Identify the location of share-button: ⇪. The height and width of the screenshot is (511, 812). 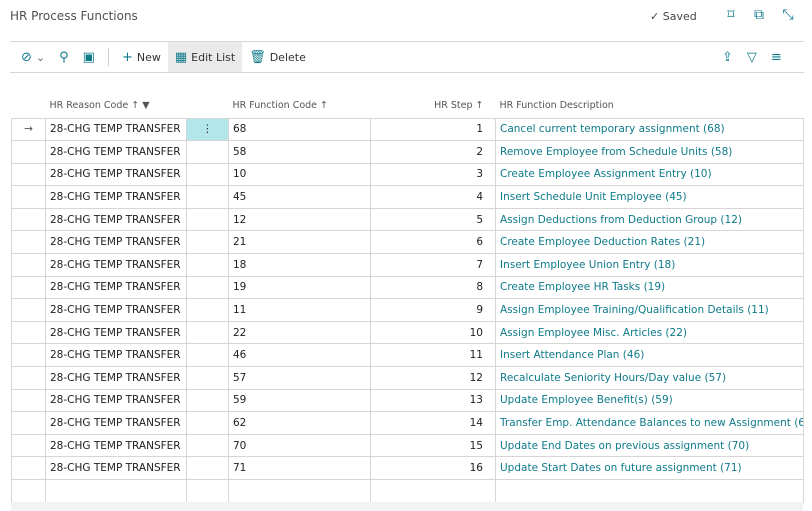
(727, 57).